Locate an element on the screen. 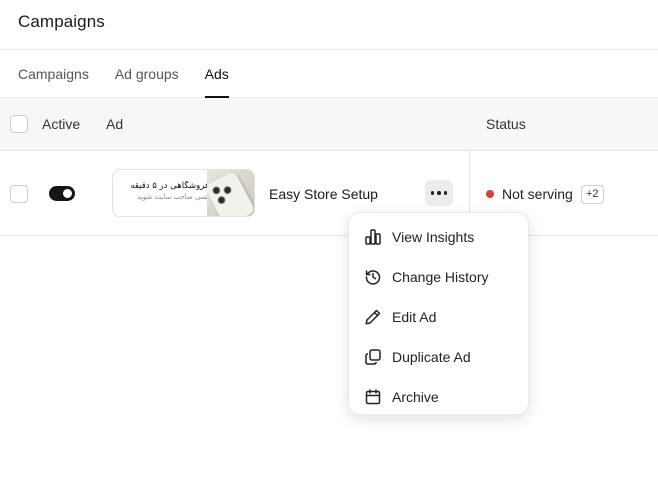 The height and width of the screenshot is (481, 658). tab-bar: Campaigns Ad groups Ads is located at coordinates (329, 74).